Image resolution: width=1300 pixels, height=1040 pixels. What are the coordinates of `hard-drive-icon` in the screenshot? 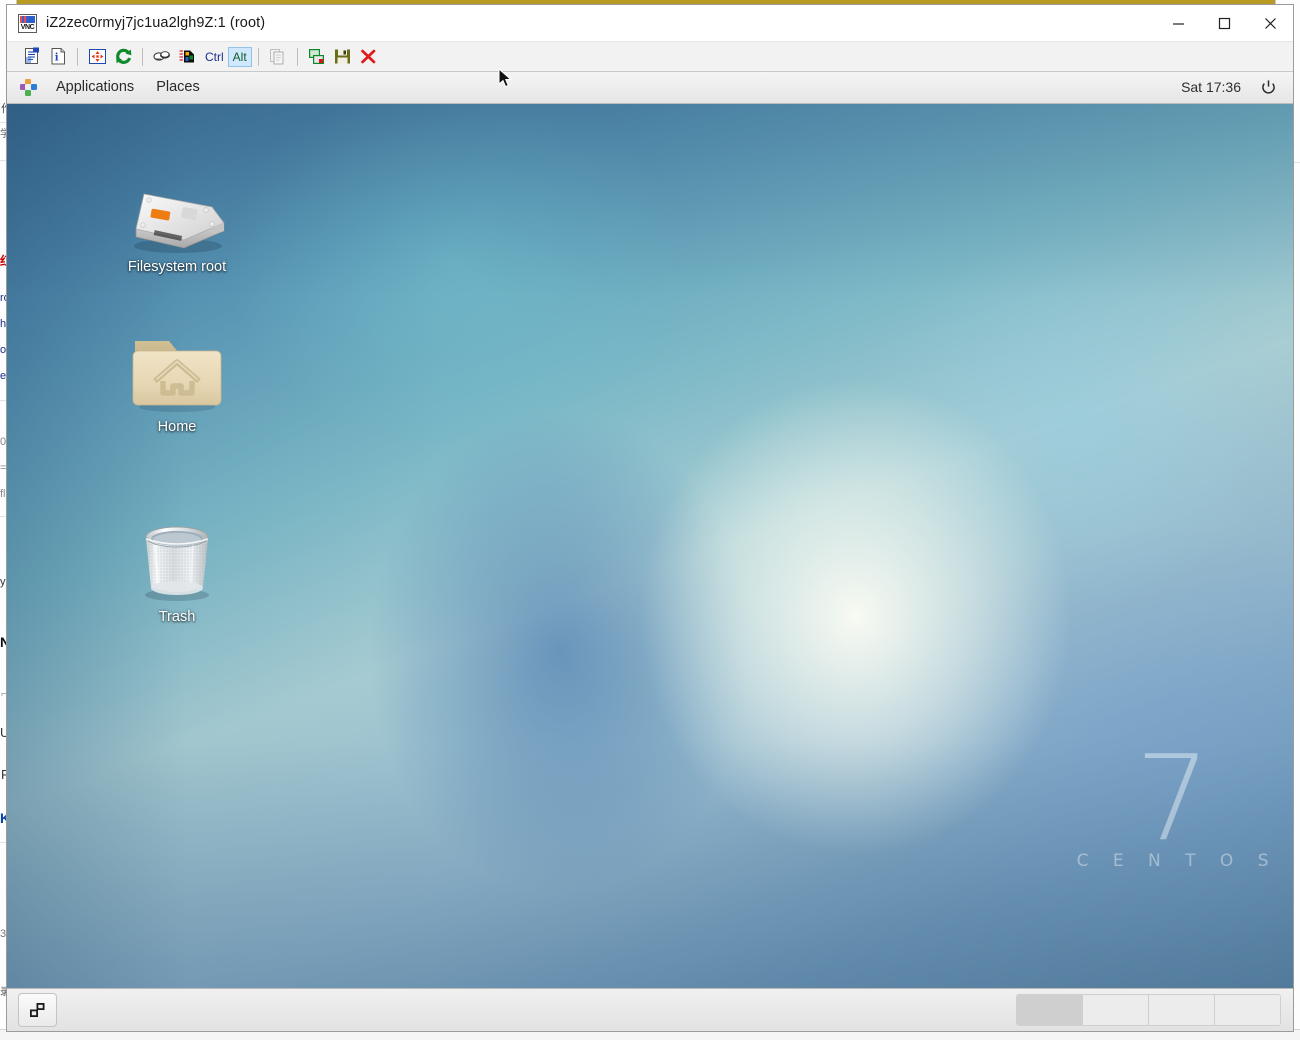 It's located at (177, 213).